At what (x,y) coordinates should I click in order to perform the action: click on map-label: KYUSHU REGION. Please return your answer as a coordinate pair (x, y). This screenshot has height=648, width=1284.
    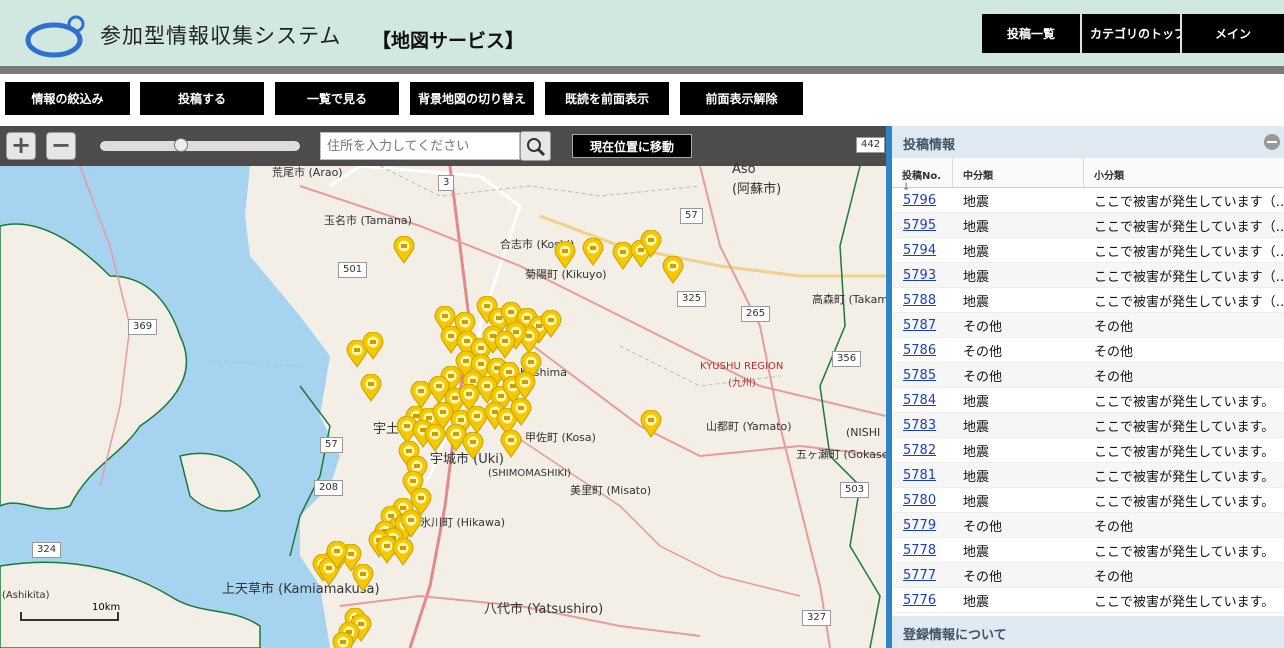
    Looking at the image, I should click on (742, 366).